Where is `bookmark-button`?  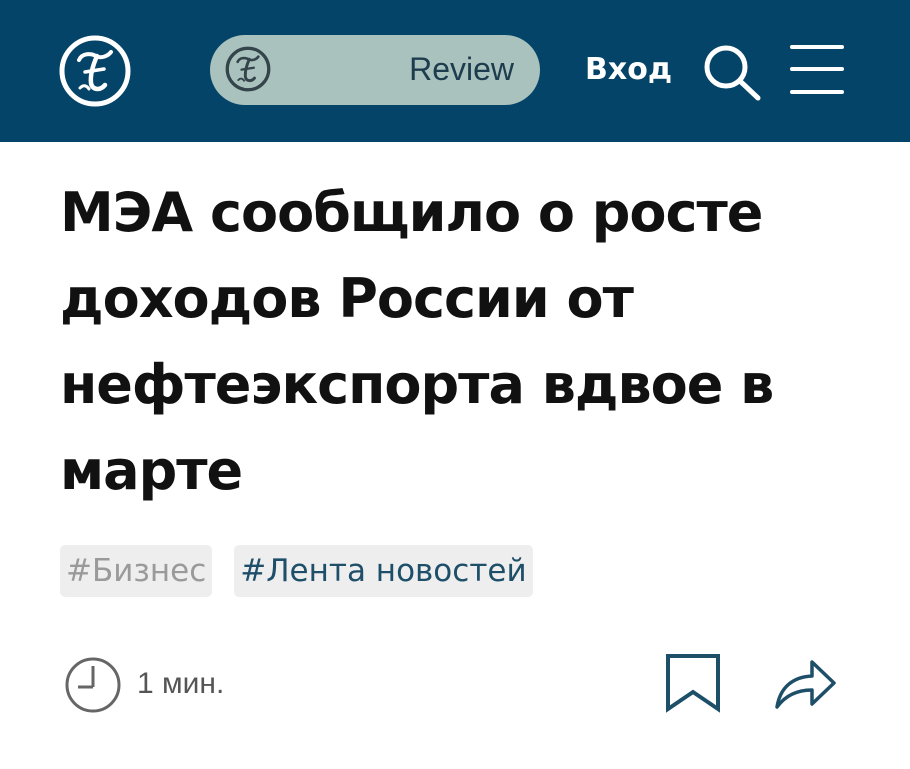 bookmark-button is located at coordinates (693, 683).